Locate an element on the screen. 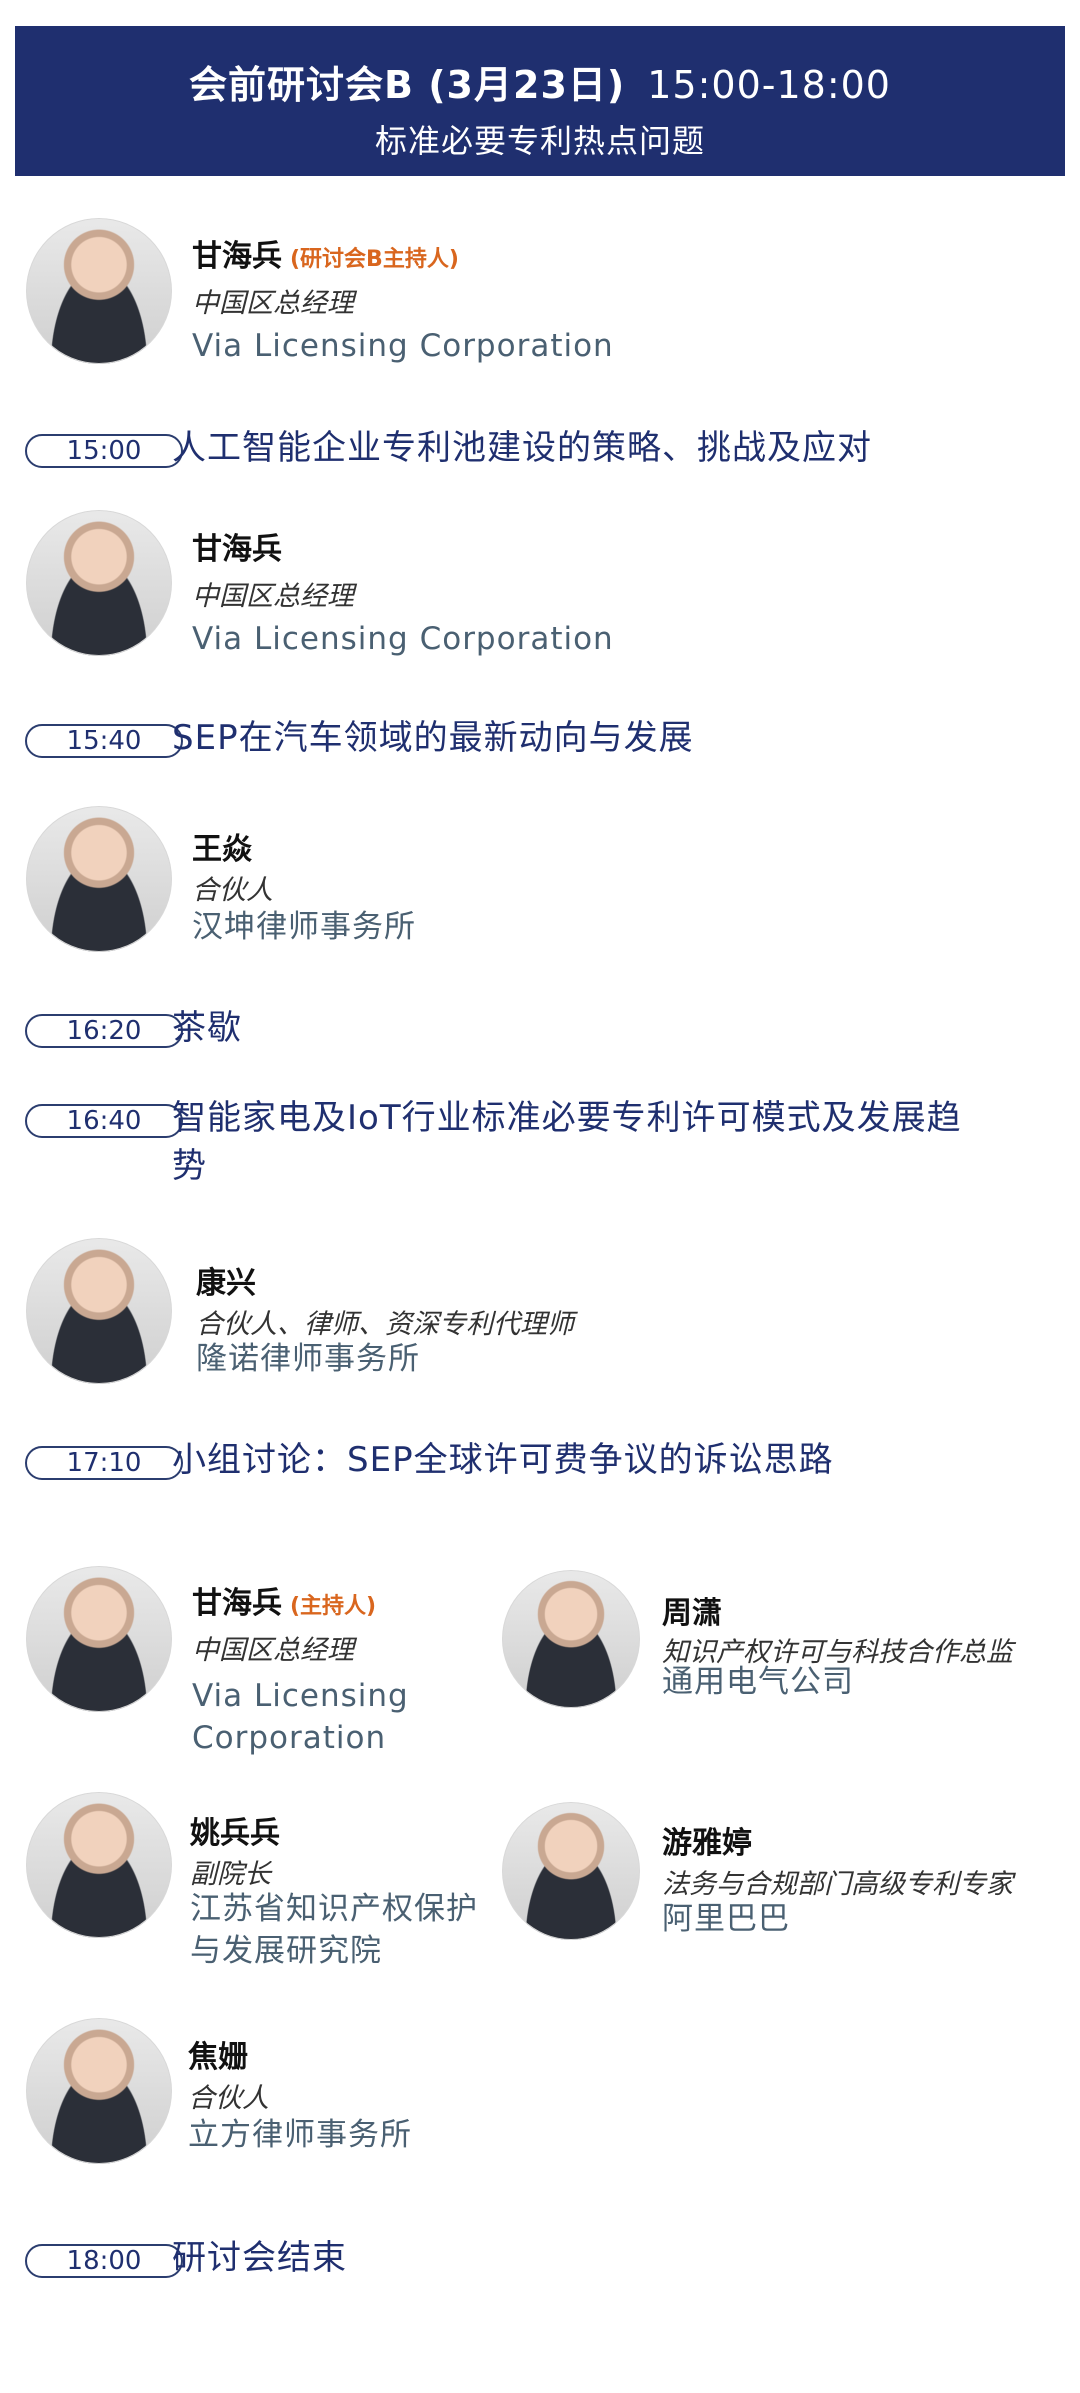 The height and width of the screenshot is (2393, 1080). speaker-name: 甘海兵 (主持人) is located at coordinates (284, 1603).